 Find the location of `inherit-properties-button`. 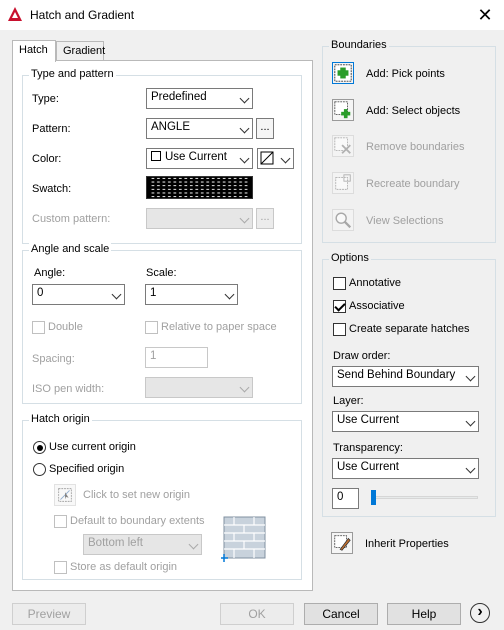

inherit-properties-button is located at coordinates (342, 543).